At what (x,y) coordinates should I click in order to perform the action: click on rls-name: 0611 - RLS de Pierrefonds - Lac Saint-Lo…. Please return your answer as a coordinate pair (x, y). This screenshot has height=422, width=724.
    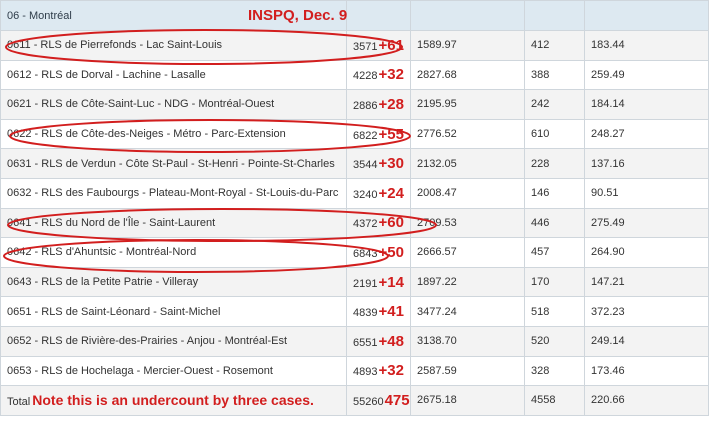
    Looking at the image, I should click on (115, 45).